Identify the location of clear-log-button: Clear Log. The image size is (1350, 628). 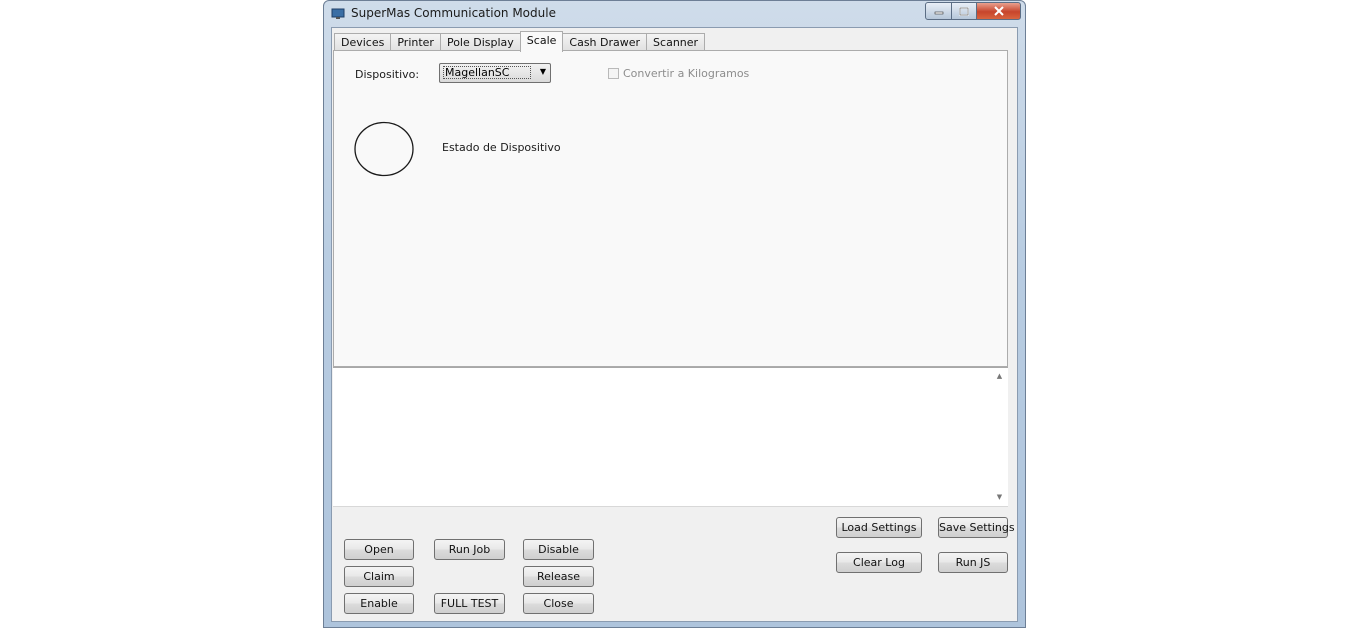
(879, 562).